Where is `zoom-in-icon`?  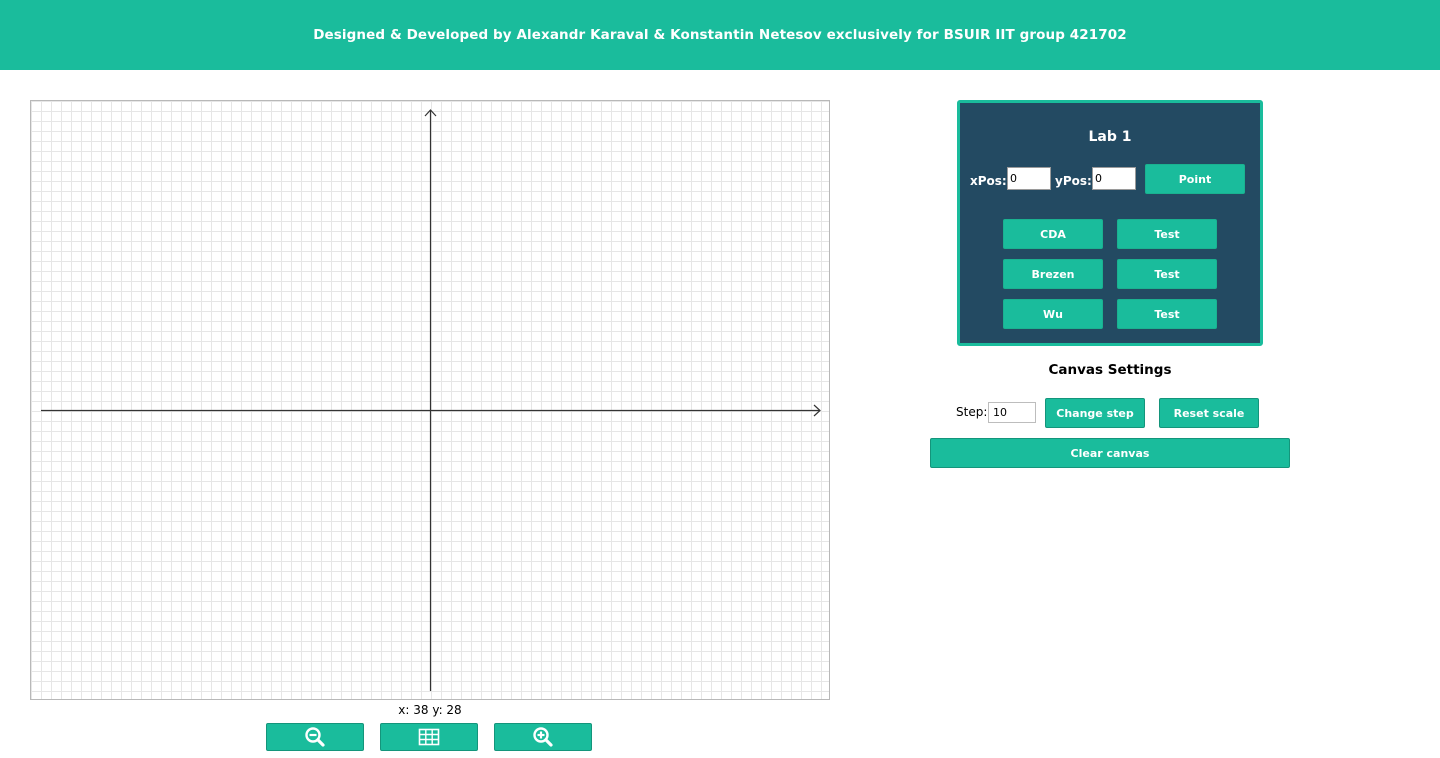
zoom-in-icon is located at coordinates (543, 737).